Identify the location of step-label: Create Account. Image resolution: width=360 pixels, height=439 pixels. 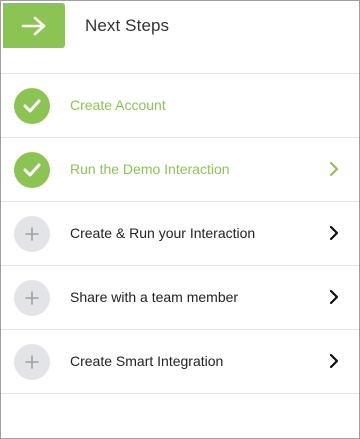
(118, 105).